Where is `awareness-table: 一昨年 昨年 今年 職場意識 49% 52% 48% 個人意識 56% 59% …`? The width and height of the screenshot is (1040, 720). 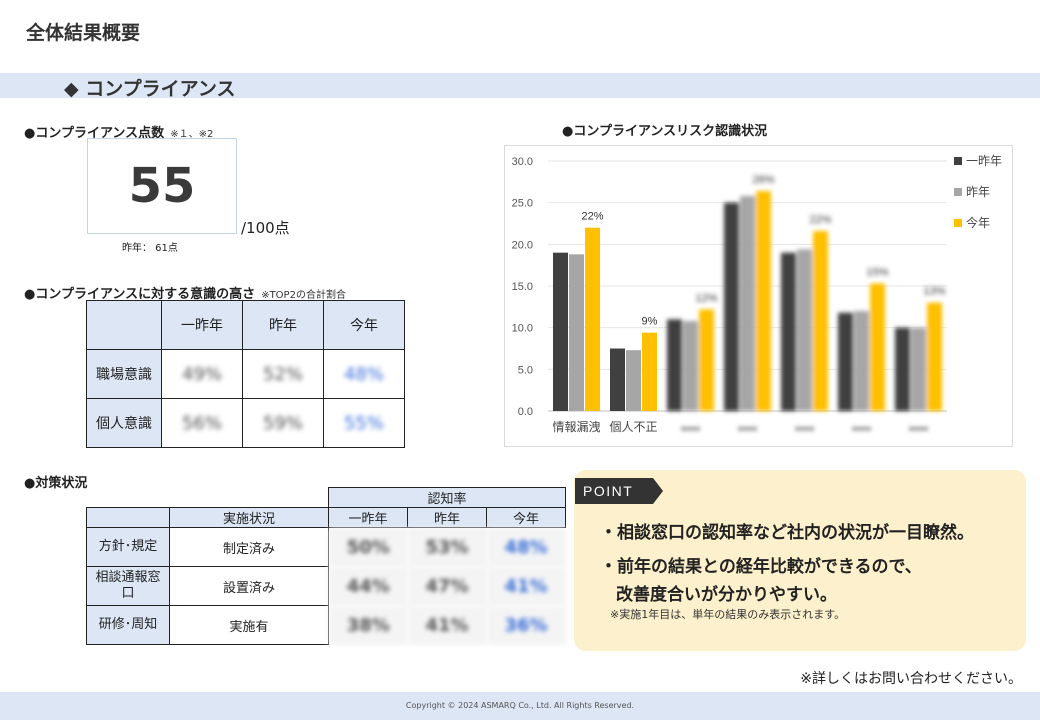
awareness-table: 一昨年 昨年 今年 職場意識 49% 52% 48% 個人意識 56% 59% … is located at coordinates (245, 374).